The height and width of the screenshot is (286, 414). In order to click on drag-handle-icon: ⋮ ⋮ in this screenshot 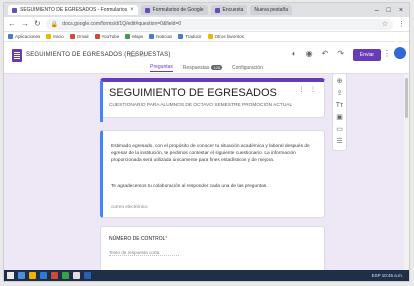, I will do `click(308, 89)`.